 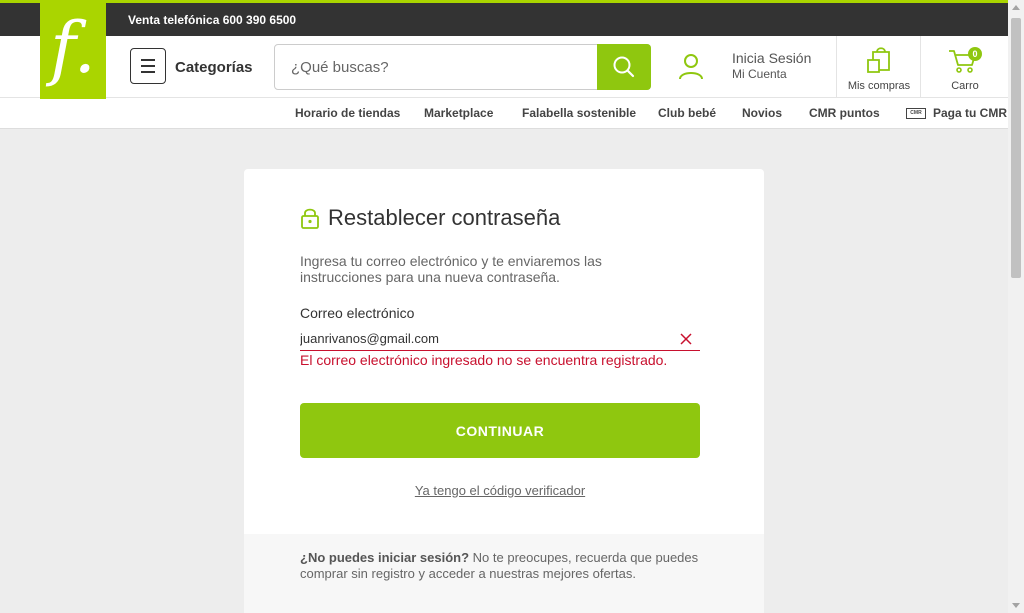 What do you see at coordinates (458, 113) in the screenshot?
I see `subnav-marketplace: Marketplace` at bounding box center [458, 113].